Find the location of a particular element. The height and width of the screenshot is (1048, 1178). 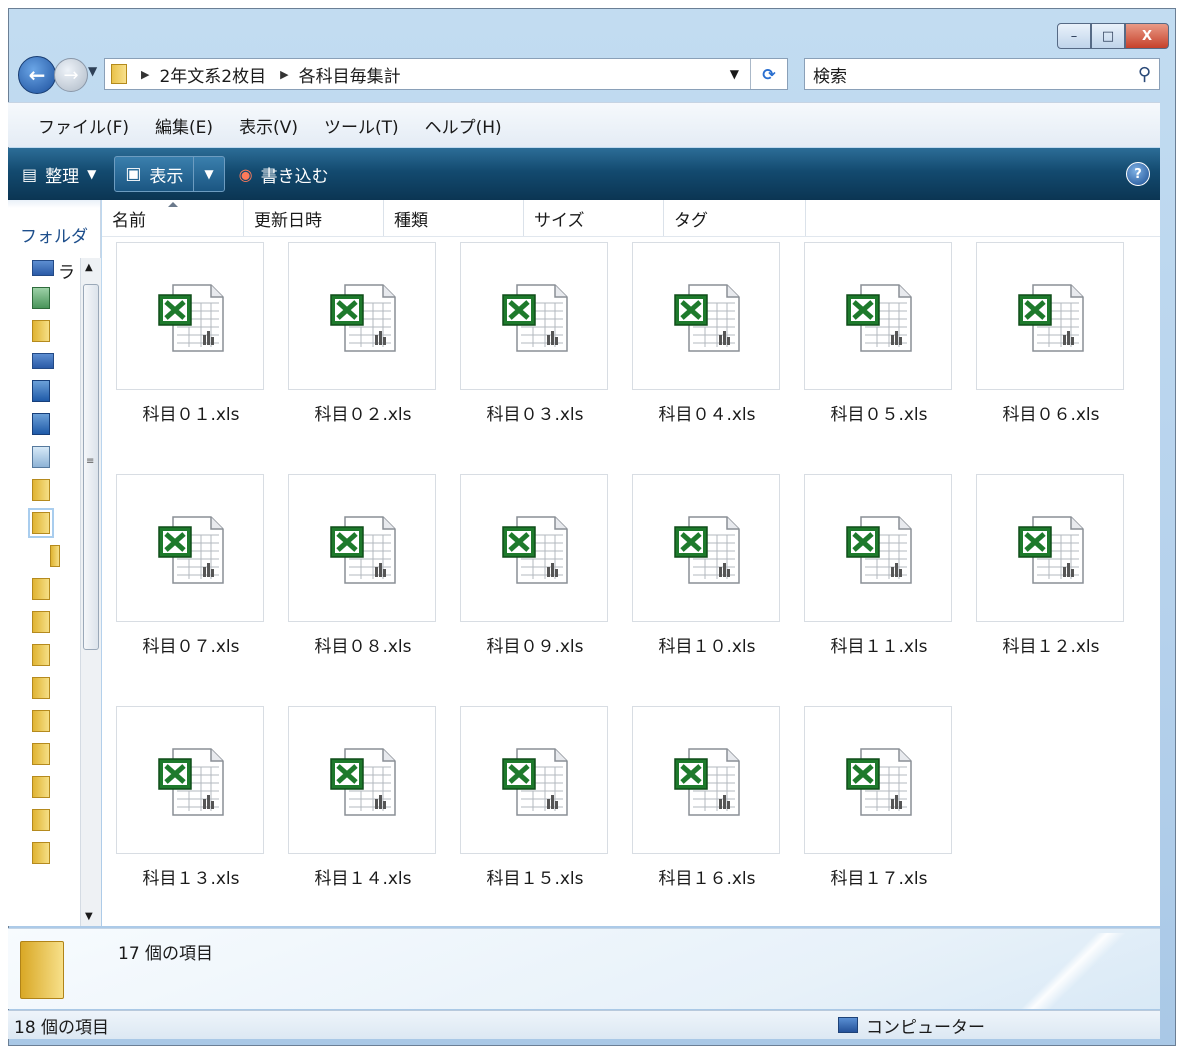

file-name-label: 科目１２.xls is located at coordinates (1051, 644).